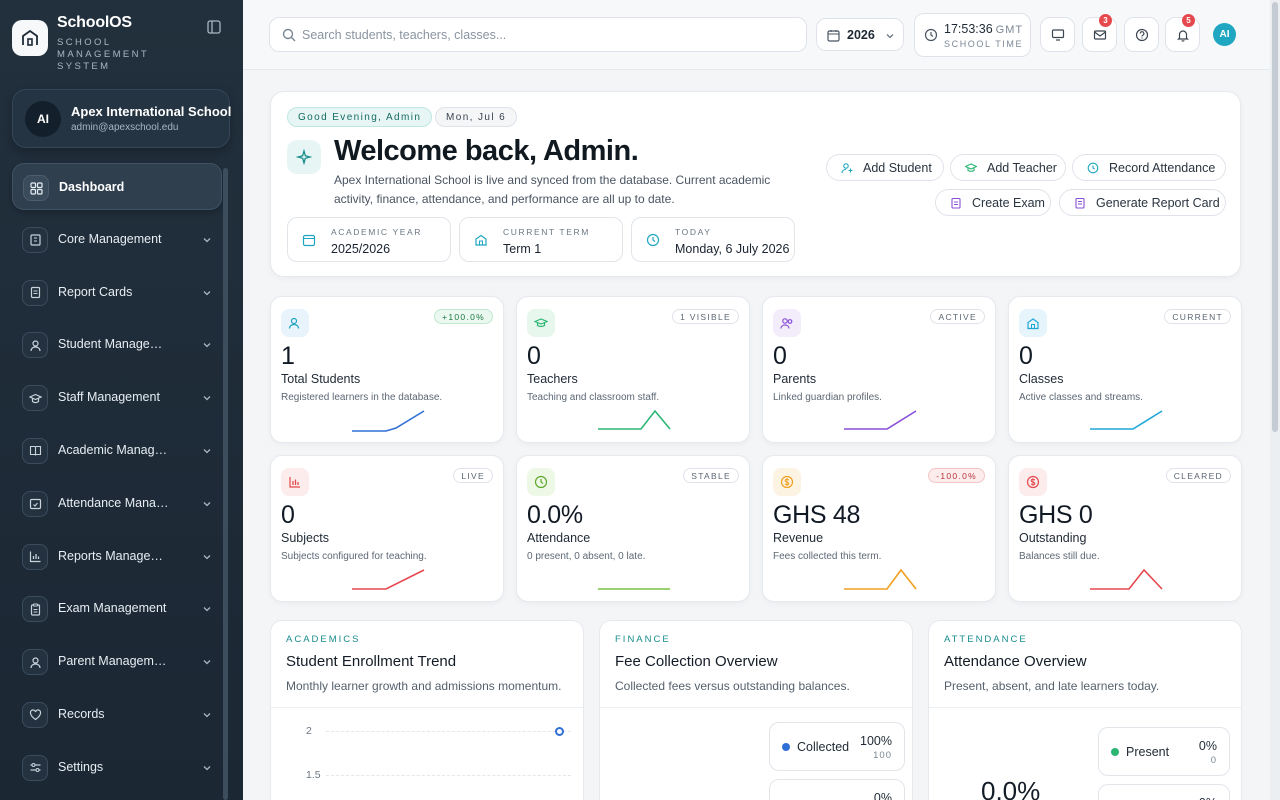 This screenshot has height=800, width=1280. I want to click on stat-label: TODAY, so click(693, 232).